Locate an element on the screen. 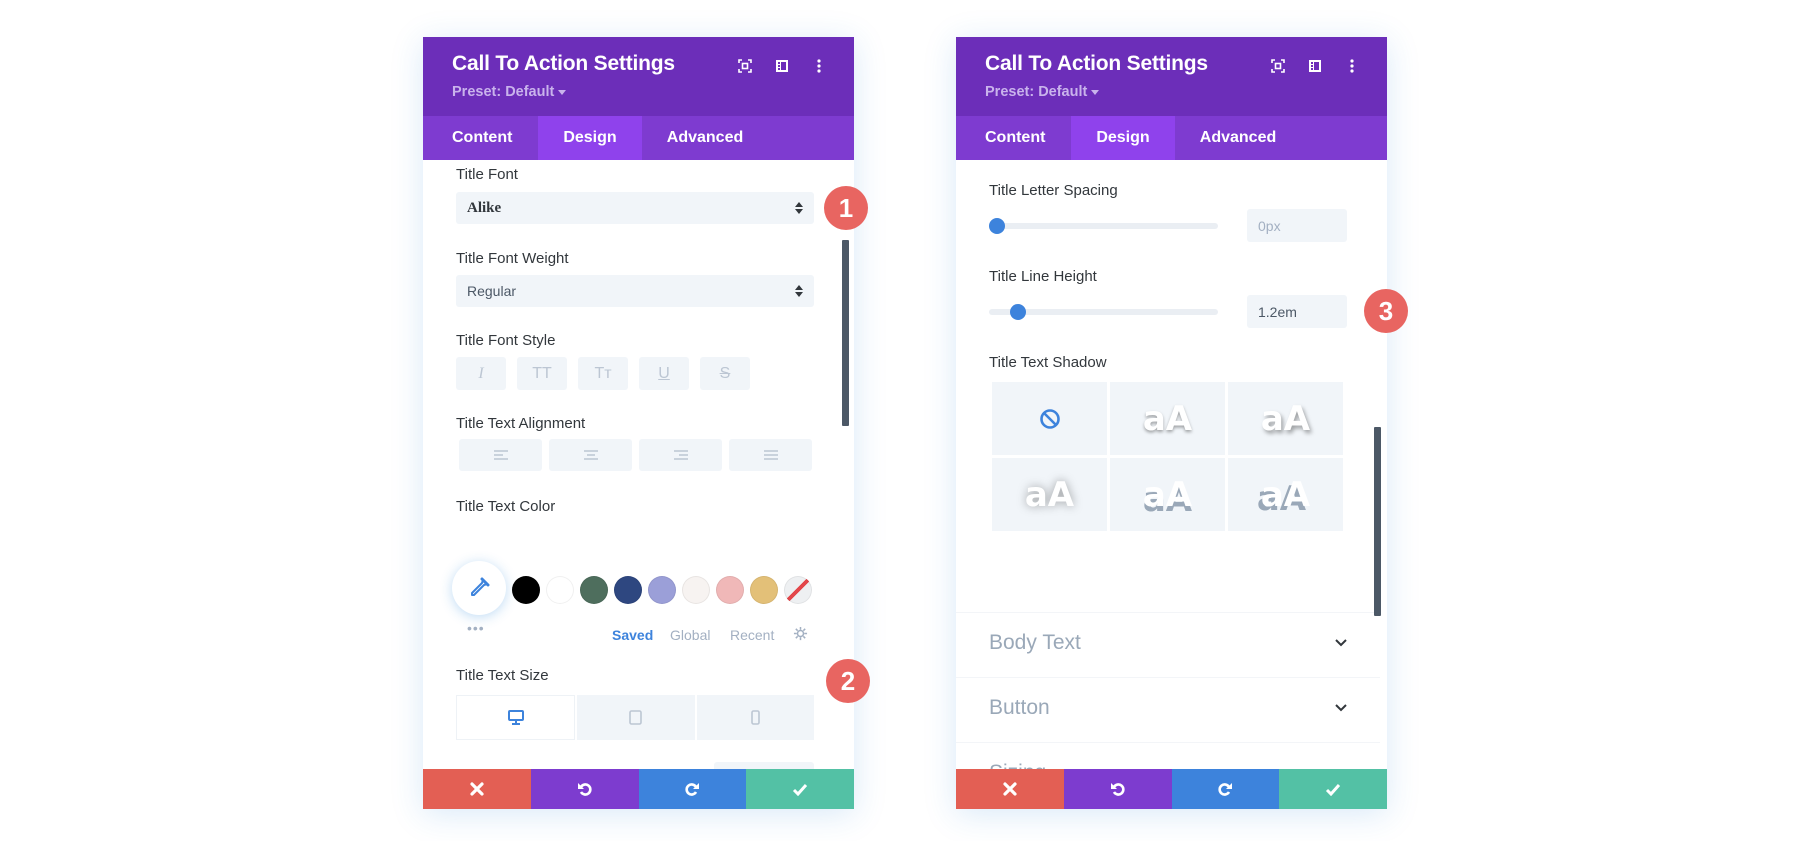  toggle-button: Button is located at coordinates (1168, 709).